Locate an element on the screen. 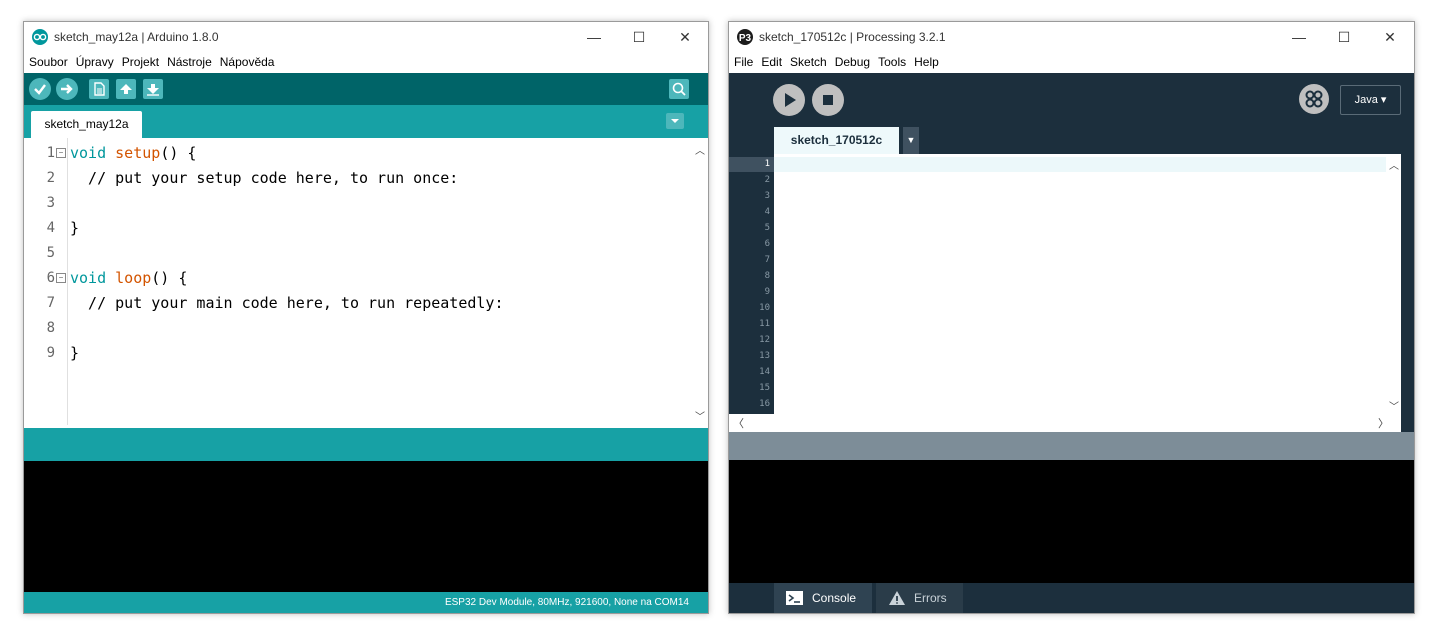 This screenshot has width=1435, height=633. arrow-up-icon is located at coordinates (126, 89).